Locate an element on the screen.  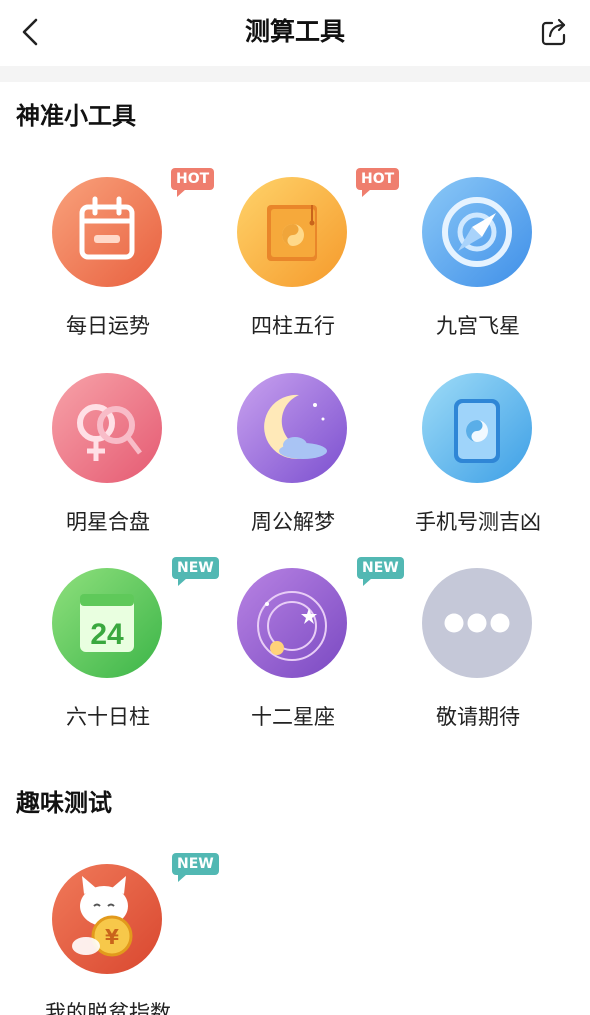
tool-sixty-day-pillars: 24 NEW 六十日柱 is located at coordinates (117, 652).